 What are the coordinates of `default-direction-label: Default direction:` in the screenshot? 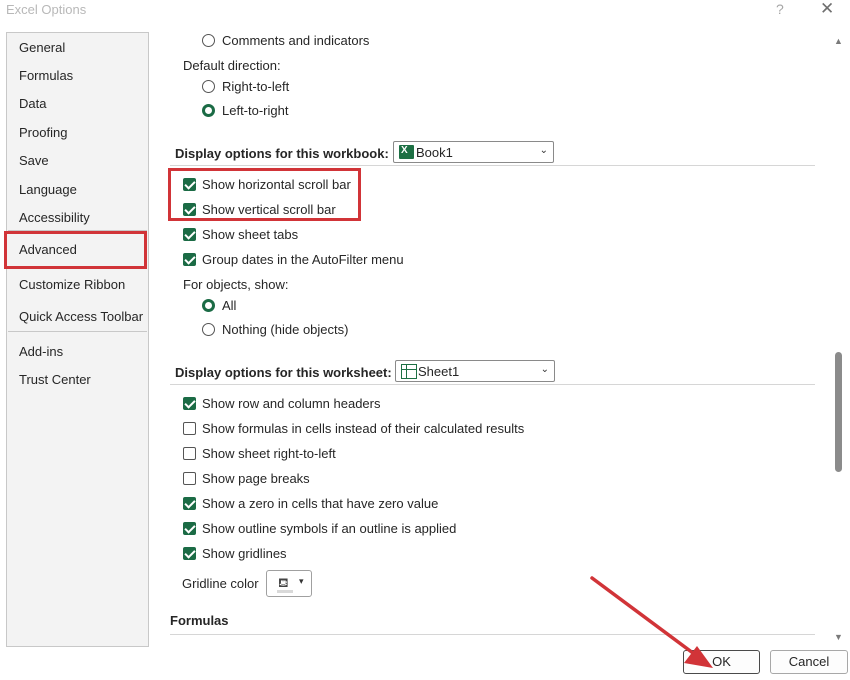 It's located at (232, 65).